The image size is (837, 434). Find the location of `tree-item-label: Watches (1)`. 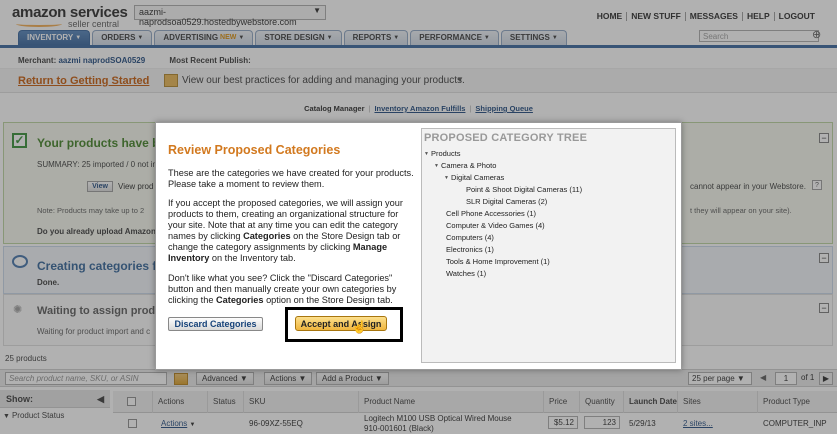

tree-item-label: Watches (1) is located at coordinates (466, 273).